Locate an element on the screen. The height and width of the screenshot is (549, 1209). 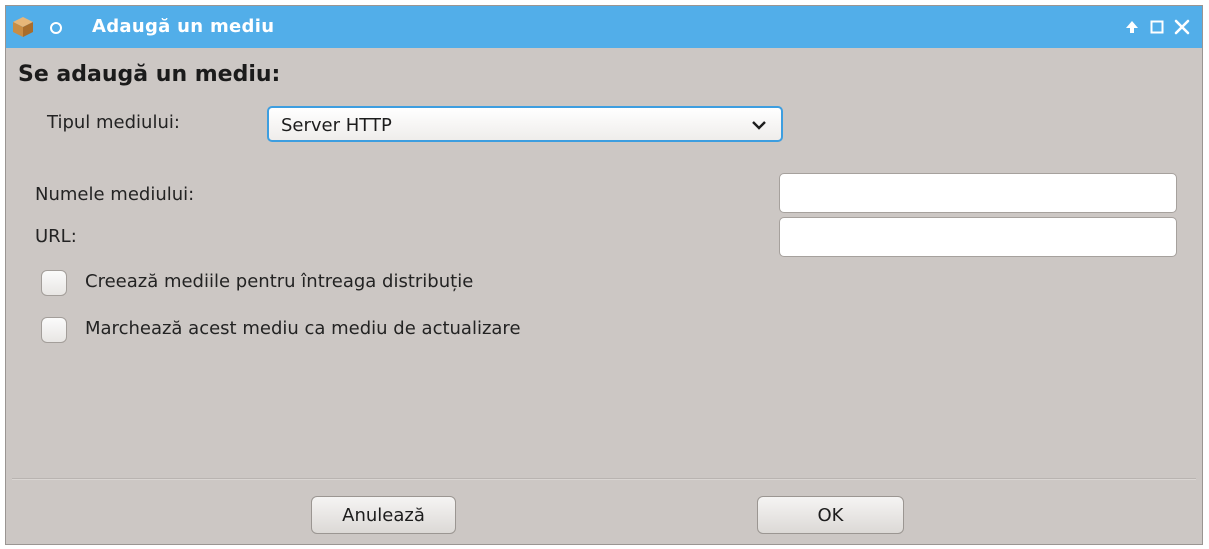
dialog-heading: Se adaugă un mediu: is located at coordinates (149, 74).